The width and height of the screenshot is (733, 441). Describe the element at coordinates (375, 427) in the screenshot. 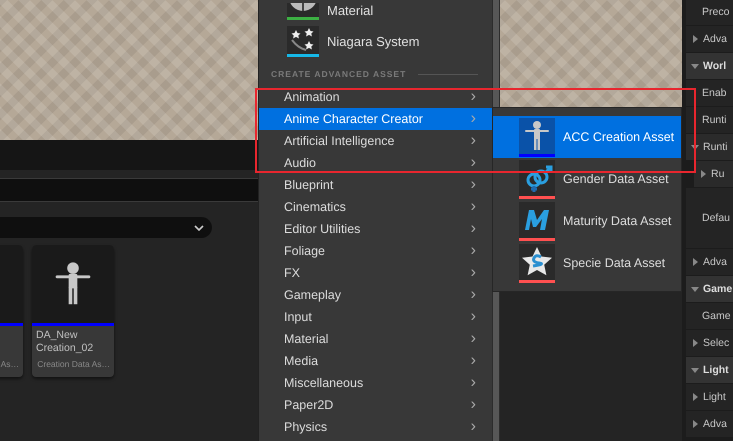

I see `menu-item: Physics ›` at that location.